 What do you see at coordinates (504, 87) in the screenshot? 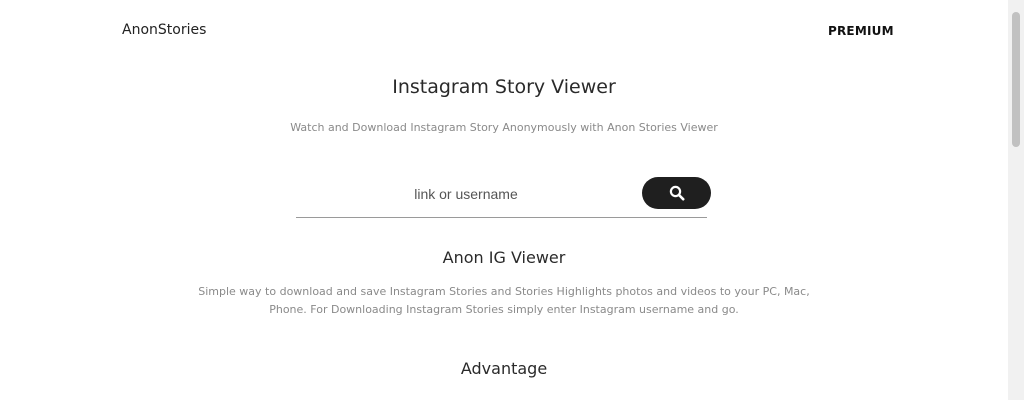
I see `page-title: Instagram Story Viewer` at bounding box center [504, 87].